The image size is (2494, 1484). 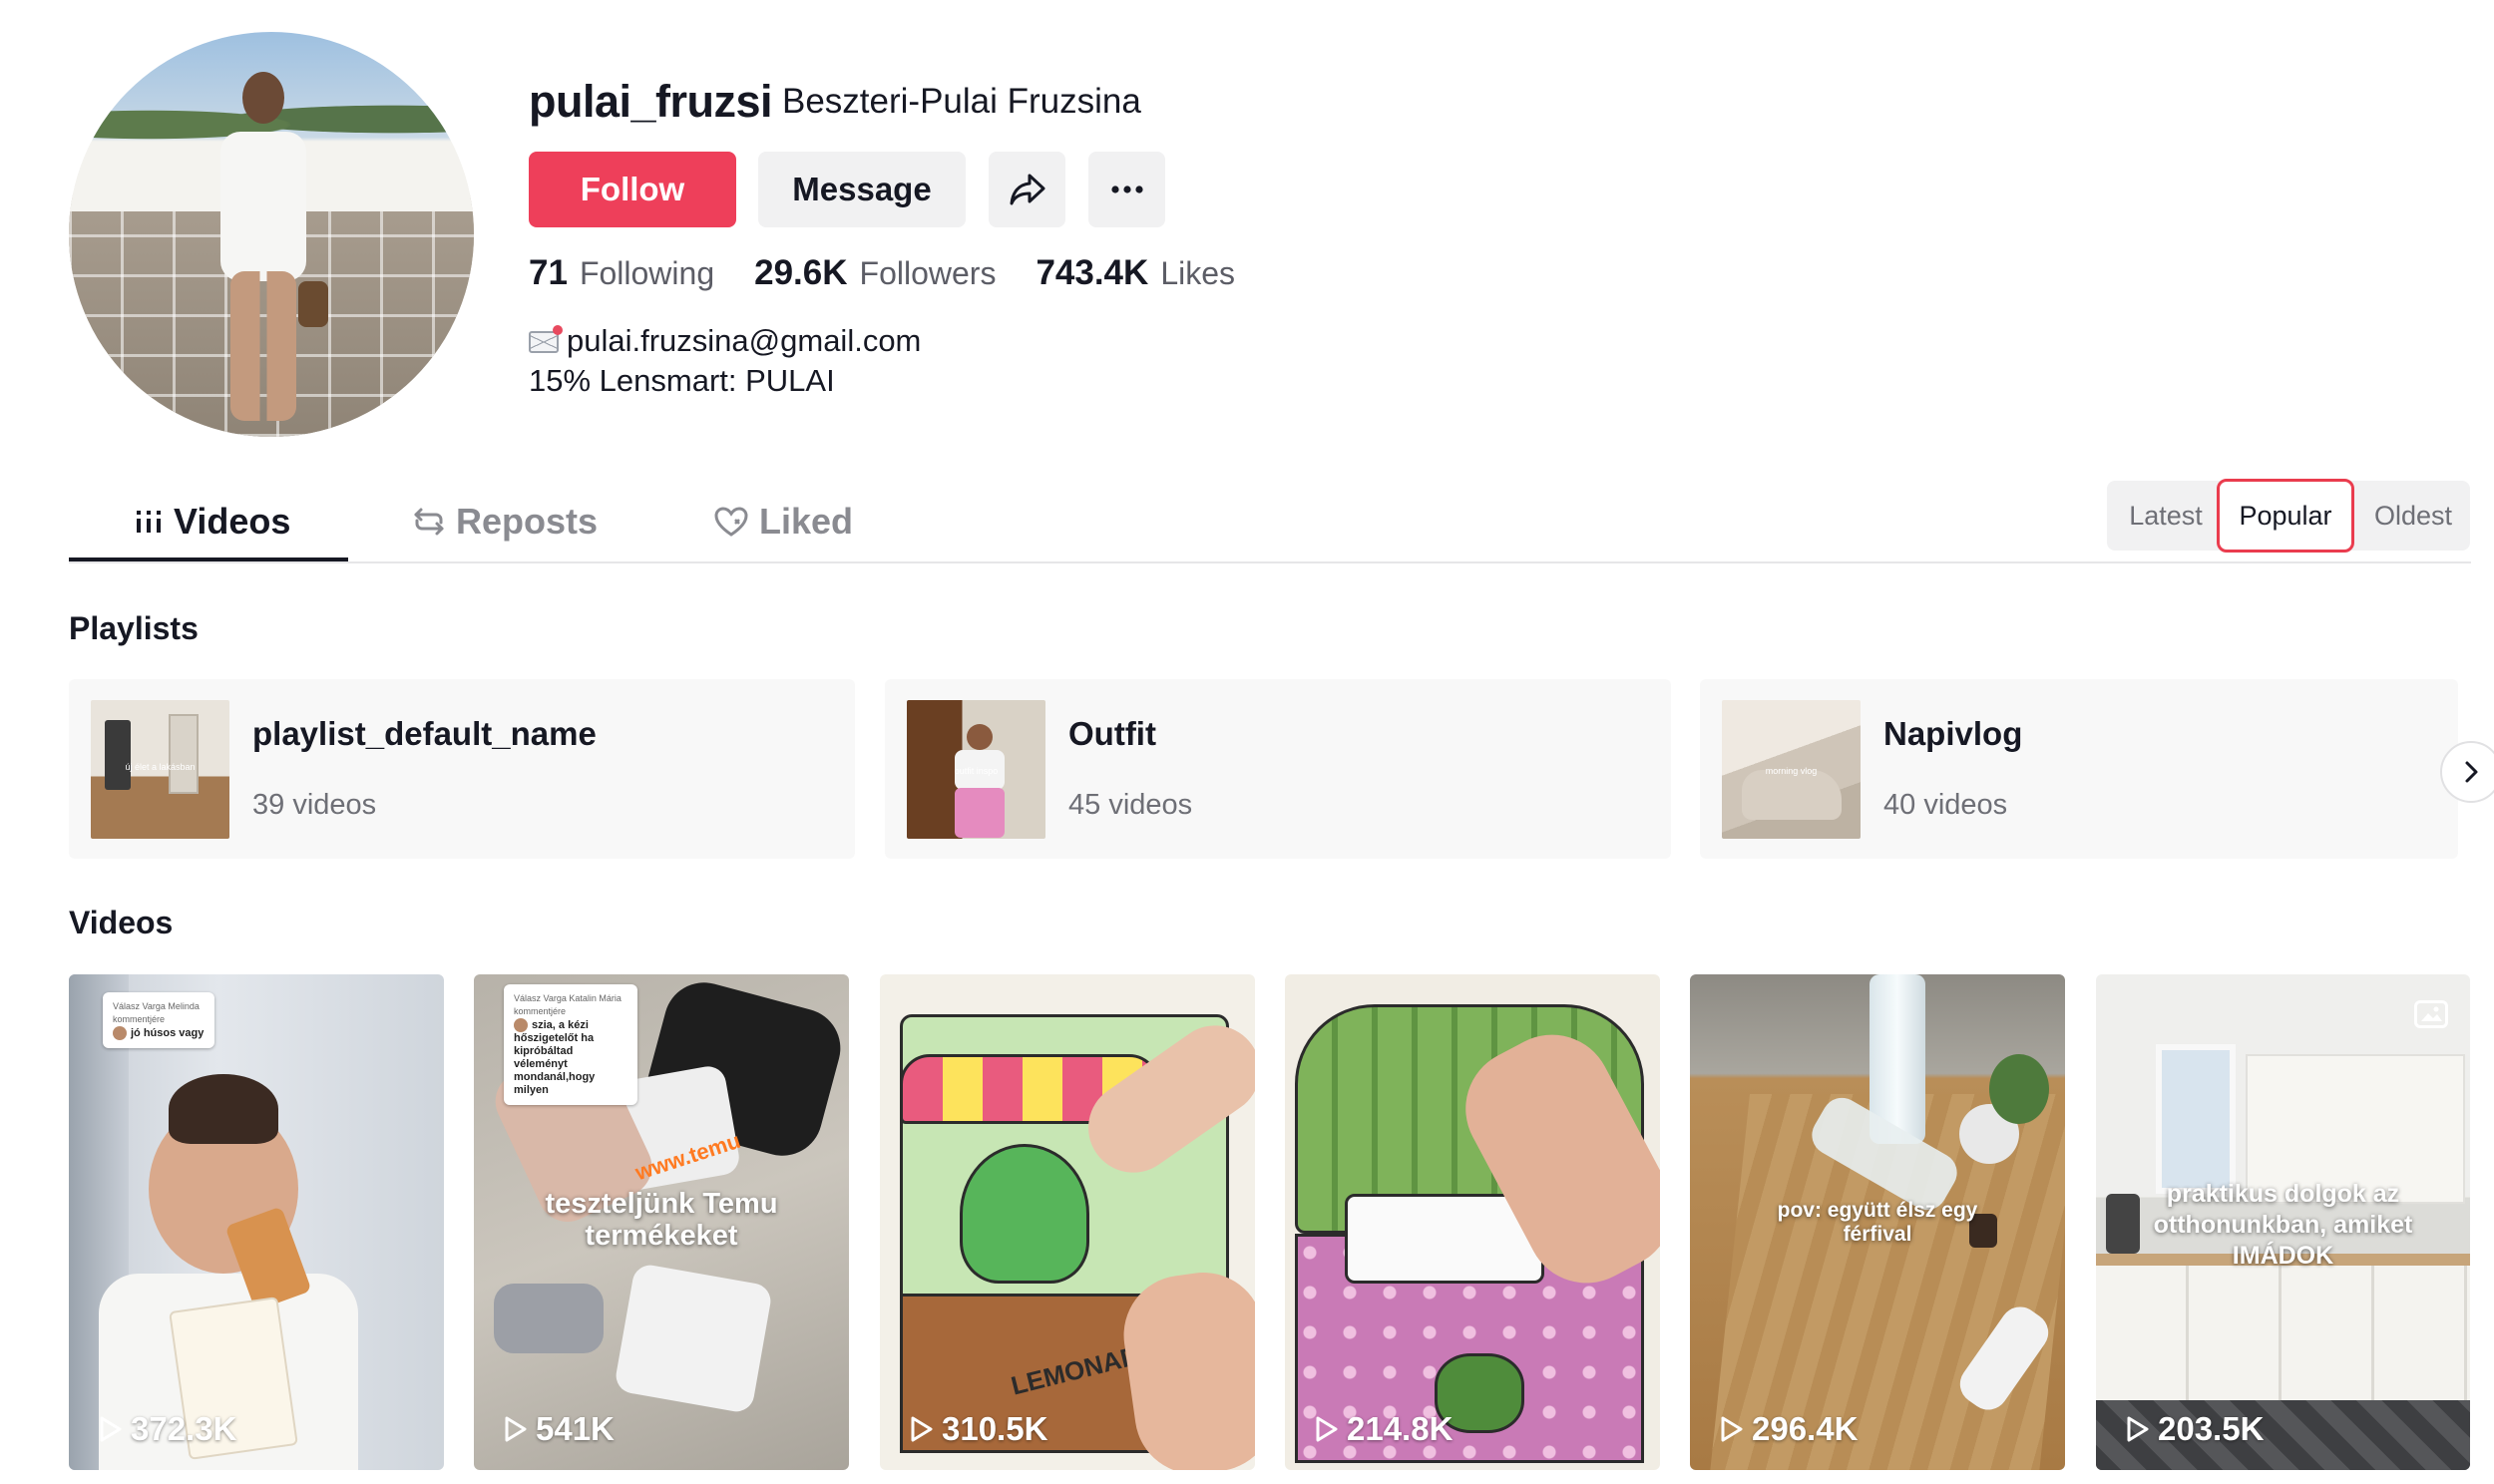 I want to click on bio-email: pulai.fruzsina@gmail.com, so click(x=744, y=340).